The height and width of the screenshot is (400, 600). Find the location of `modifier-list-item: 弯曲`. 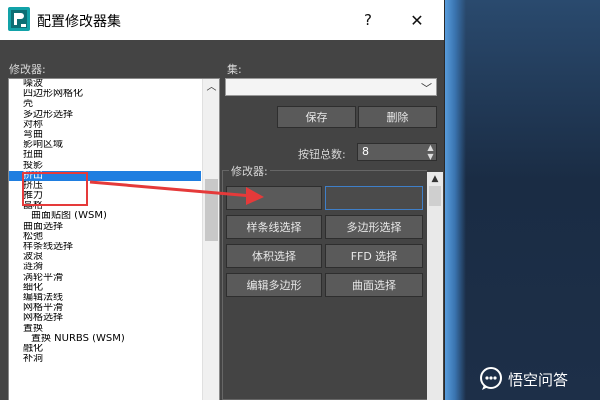

modifier-list-item: 弯曲 is located at coordinates (105, 135).